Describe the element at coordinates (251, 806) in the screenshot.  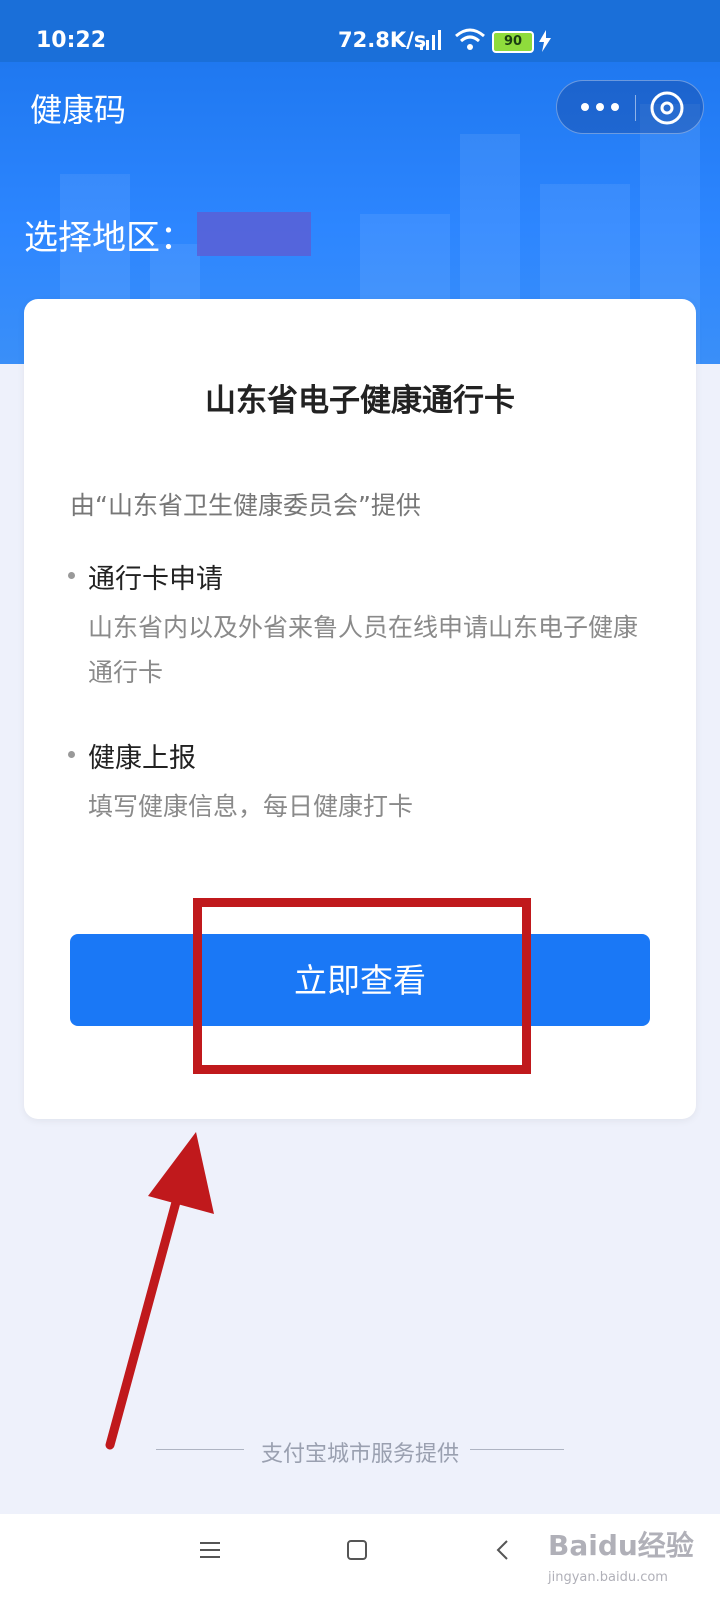
I see `feature-desc-report: 填写健康信息，每日健康打卡` at that location.